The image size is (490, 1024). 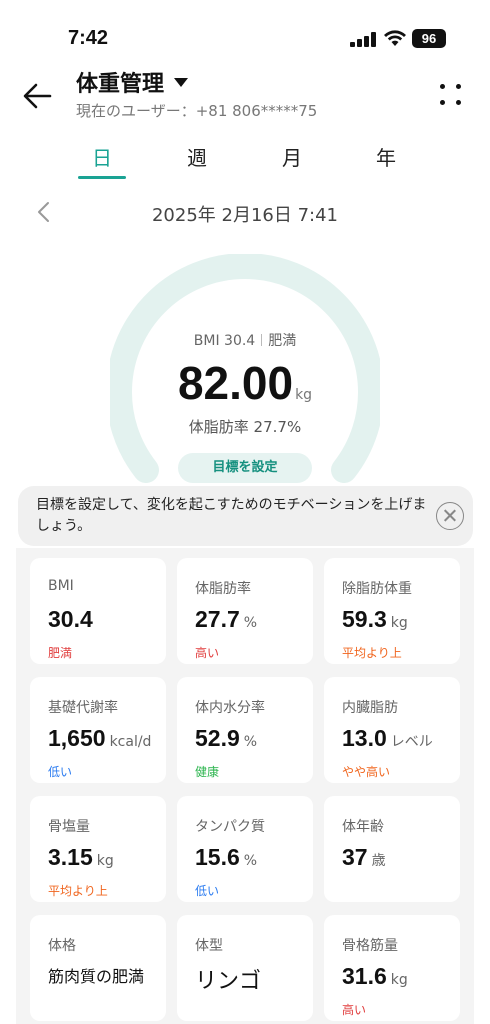 I want to click on metric-card-bone-mass: 骨塩量 3.15 kg 平均より上, so click(x=98, y=849).